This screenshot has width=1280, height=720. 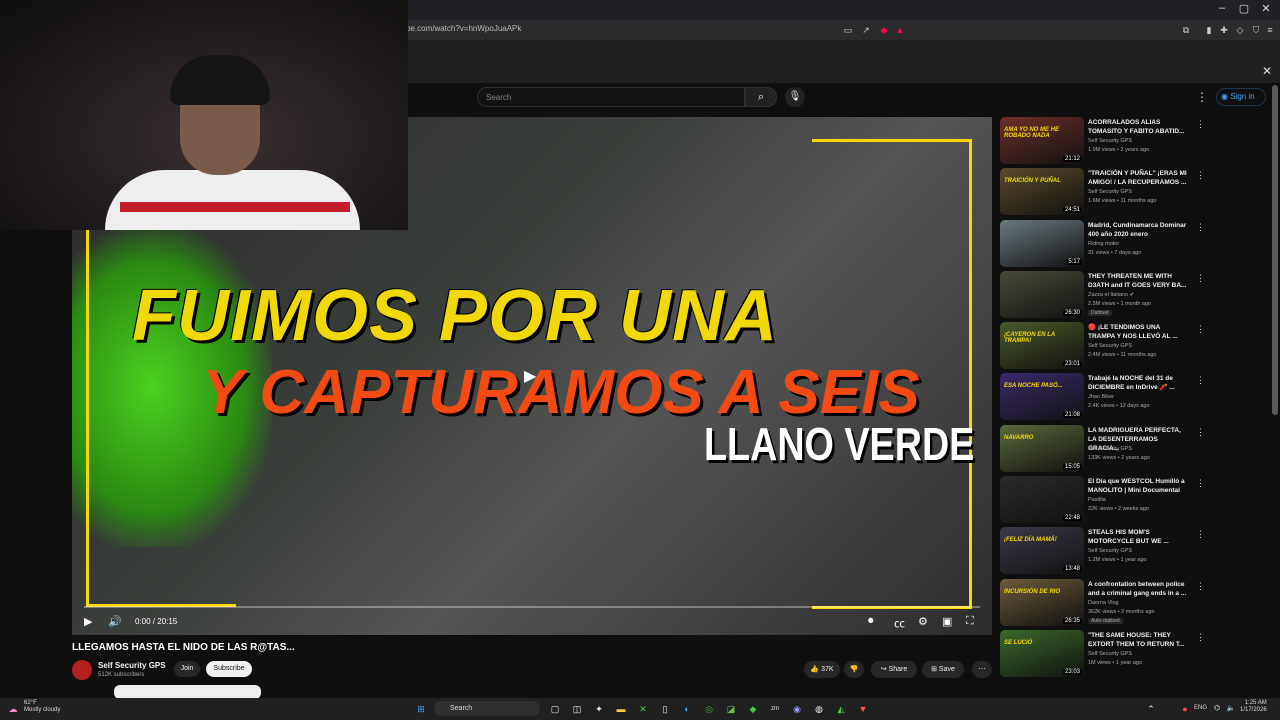 What do you see at coordinates (1042, 653) in the screenshot?
I see `video-thumbnail: SE LUCIÓ 23:03` at bounding box center [1042, 653].